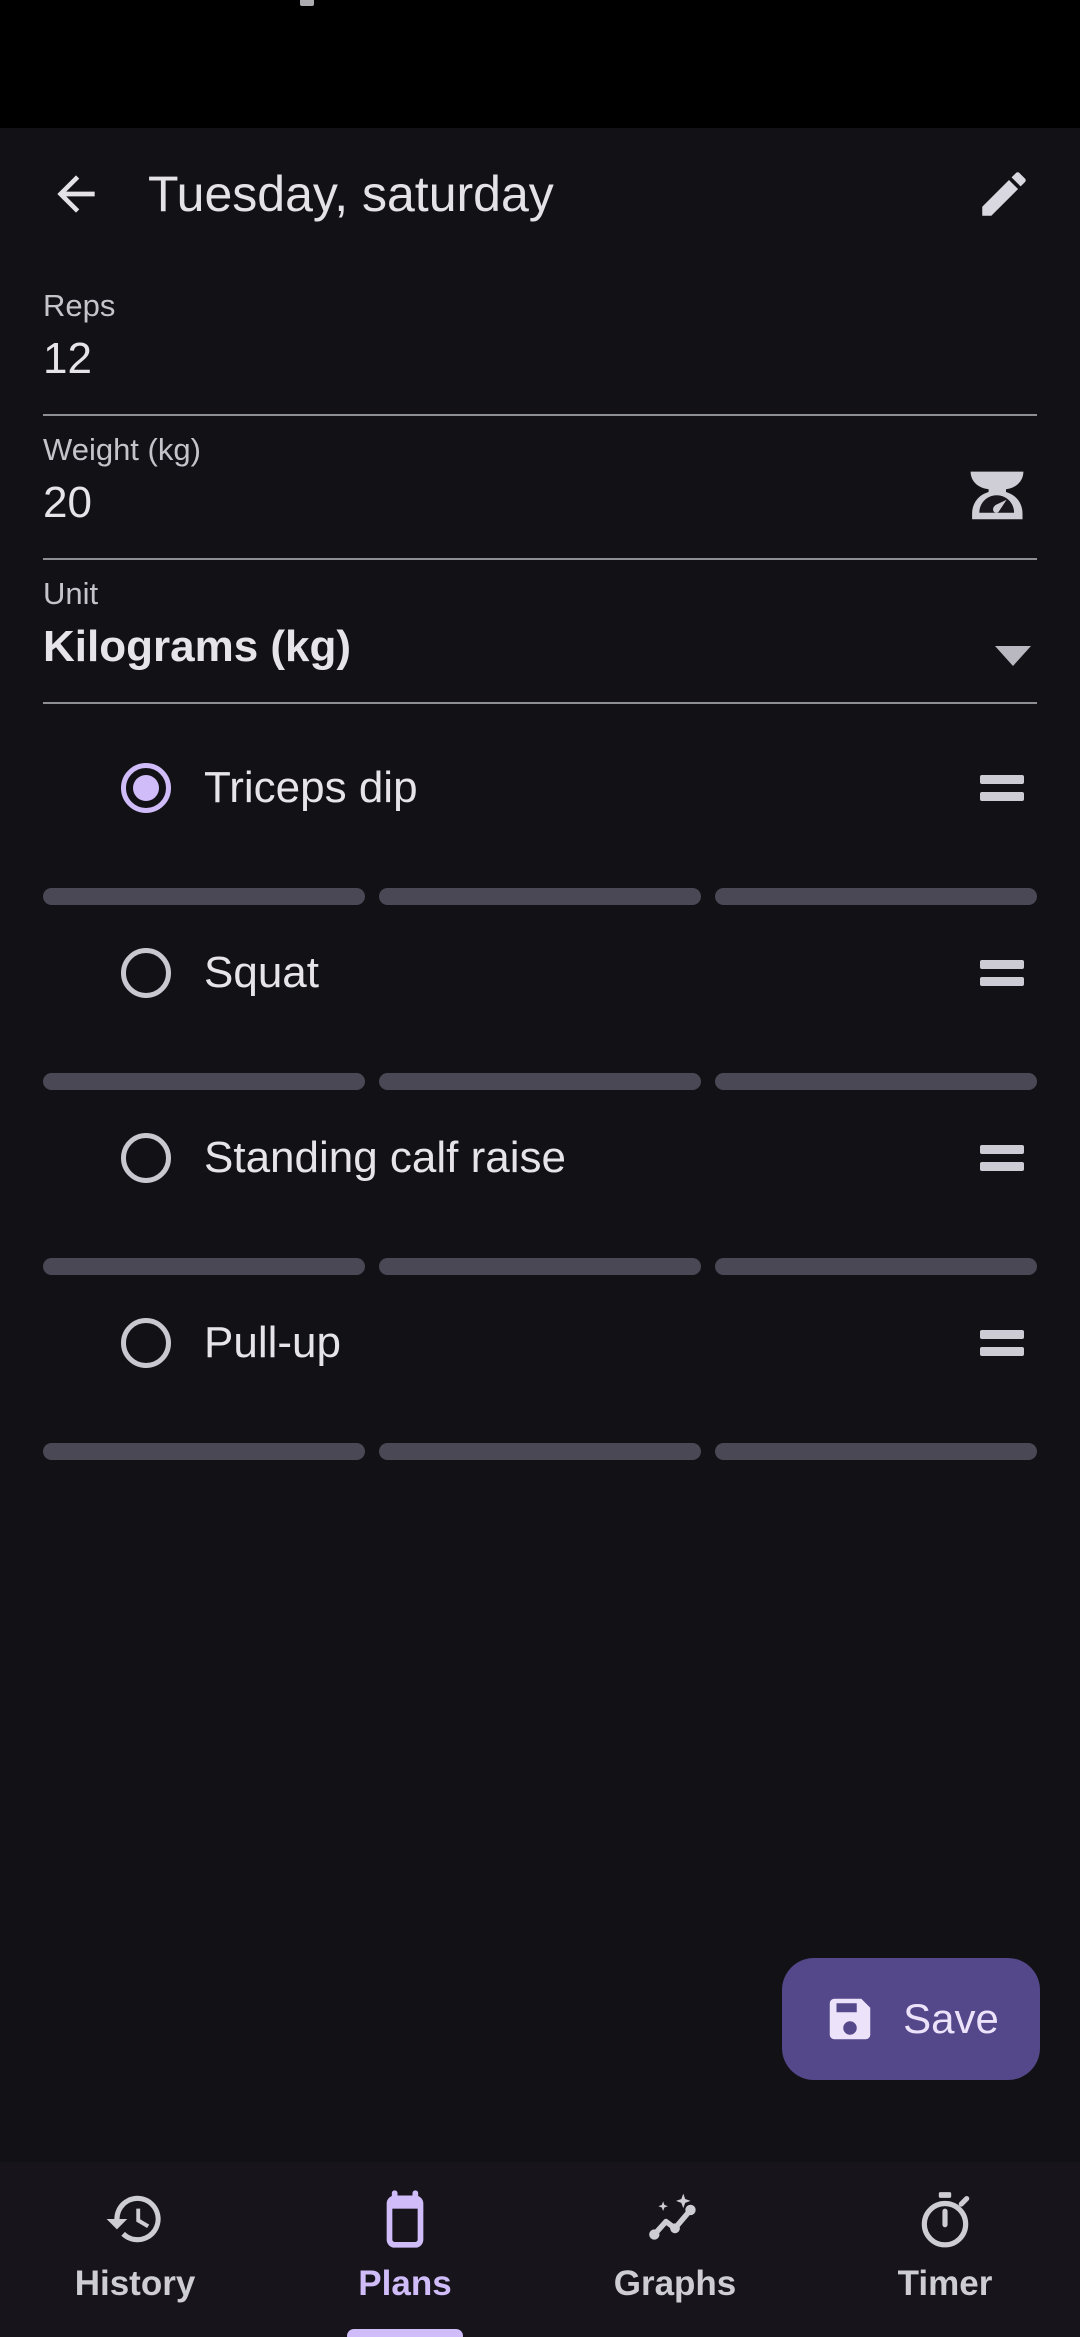  I want to click on list-item: Triceps dip, so click(540, 820).